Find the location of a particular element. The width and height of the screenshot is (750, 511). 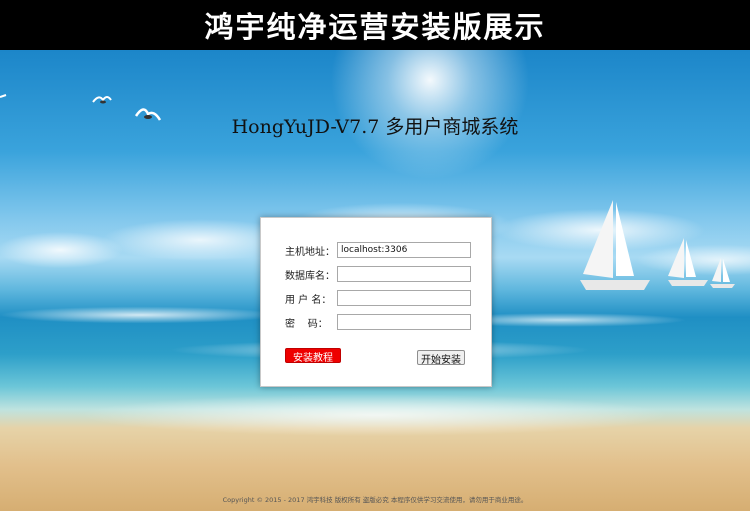

system-title: HongYuJD-V7.7 多用户商城系统 is located at coordinates (375, 127).